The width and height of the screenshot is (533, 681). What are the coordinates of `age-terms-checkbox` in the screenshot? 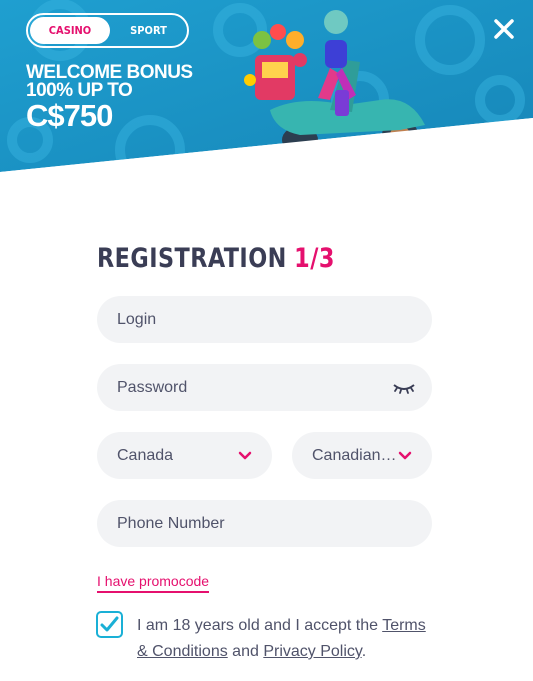 It's located at (109, 624).